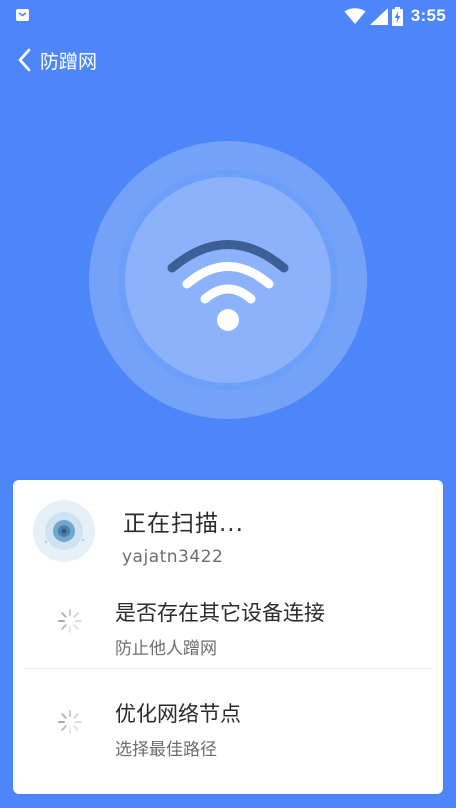 The width and height of the screenshot is (456, 808). I want to click on notification-icon, so click(22, 15).